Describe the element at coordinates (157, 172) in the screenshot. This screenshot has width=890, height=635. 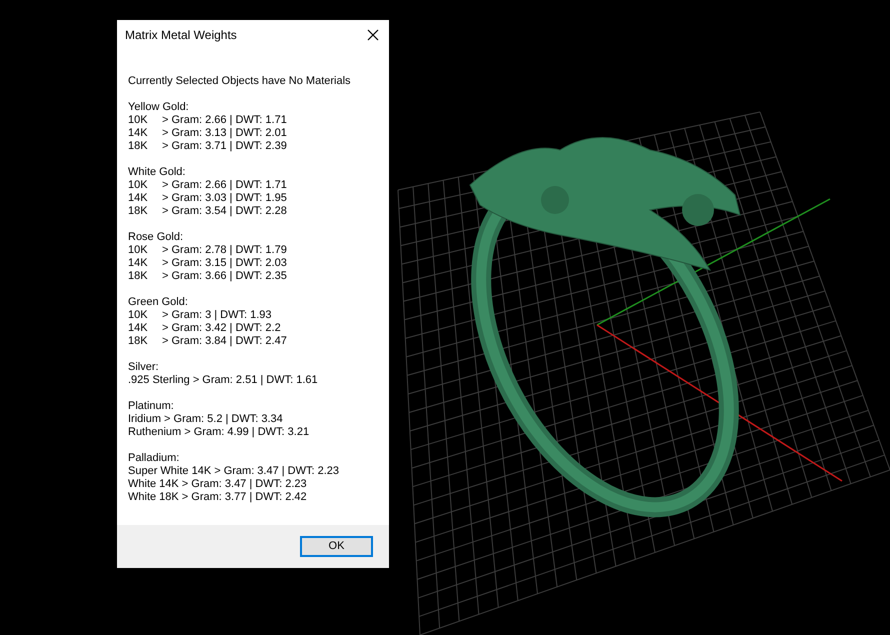
I see `metal-heading: White Gold:` at that location.